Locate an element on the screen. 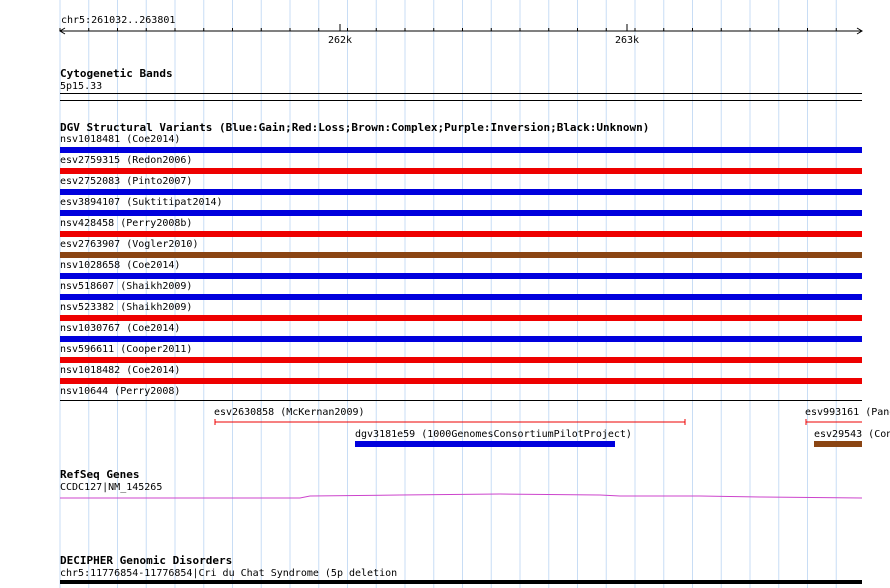 This screenshot has height=588, width=890. variant-label: nsv1030767 (Coe2014) is located at coordinates (120, 328).